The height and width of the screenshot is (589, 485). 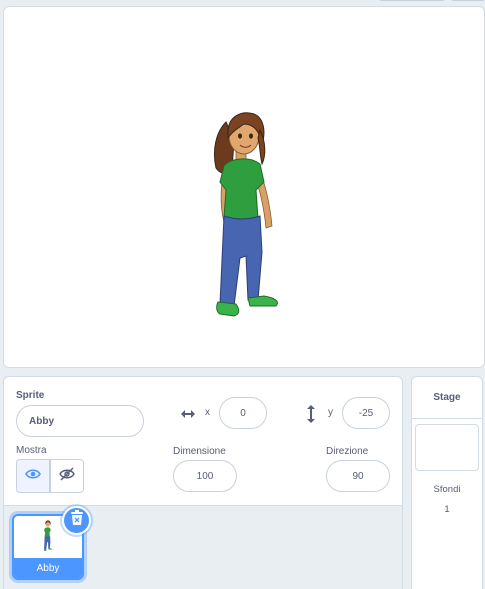 I want to click on size-input: 100, so click(x=205, y=476).